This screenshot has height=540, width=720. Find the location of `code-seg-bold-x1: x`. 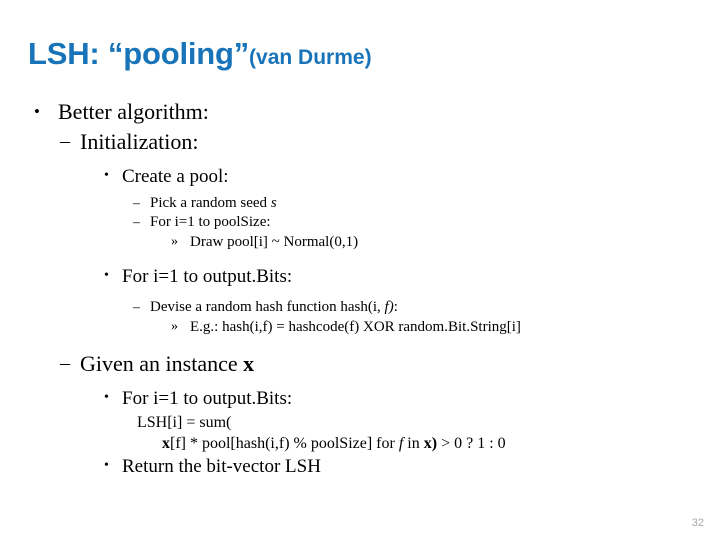

code-seg-bold-x1: x is located at coordinates (166, 443).